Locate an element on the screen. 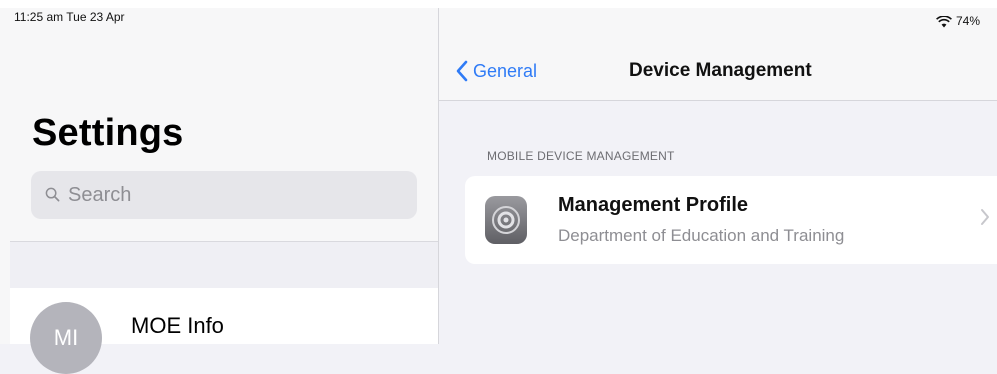  back-button: General is located at coordinates (496, 71).